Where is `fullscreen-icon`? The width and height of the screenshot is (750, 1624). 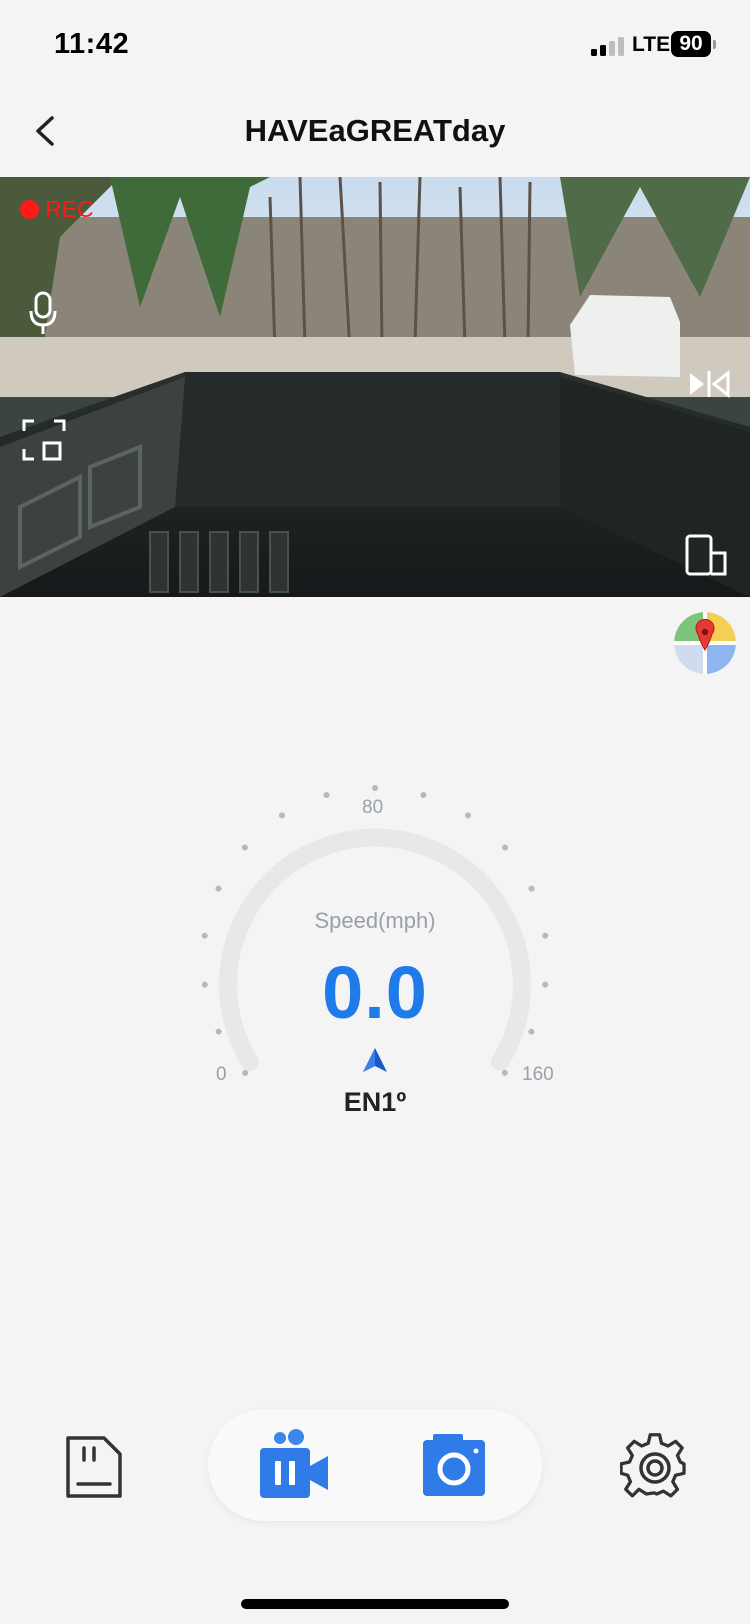
fullscreen-icon is located at coordinates (706, 555).